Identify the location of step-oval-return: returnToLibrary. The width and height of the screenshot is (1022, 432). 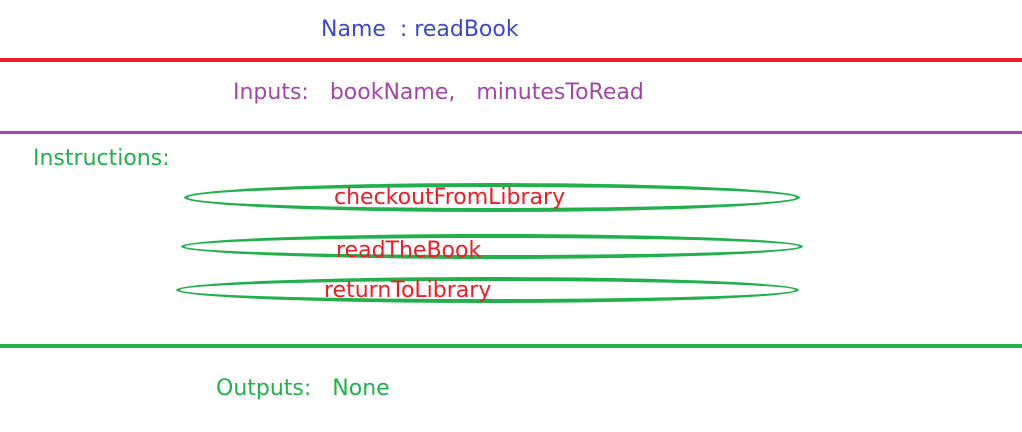
(487, 290).